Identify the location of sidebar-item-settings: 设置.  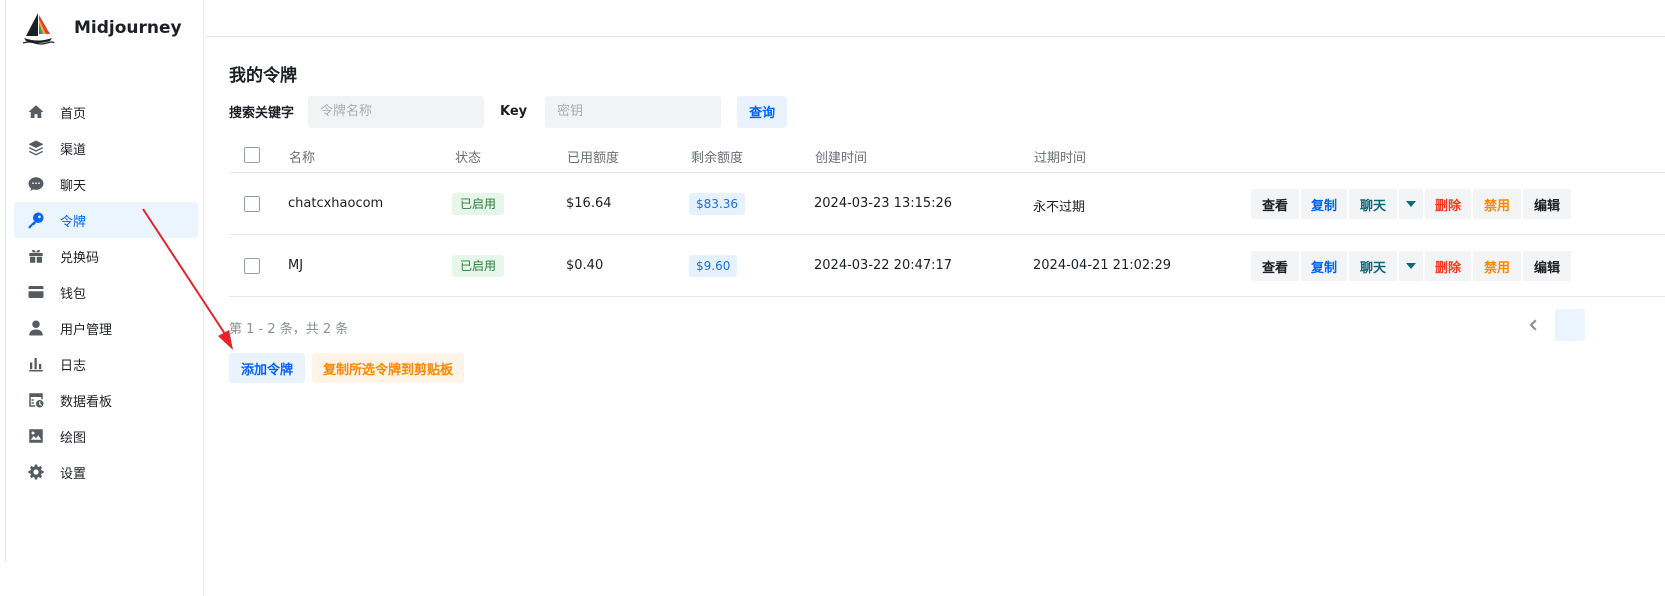
(106, 472).